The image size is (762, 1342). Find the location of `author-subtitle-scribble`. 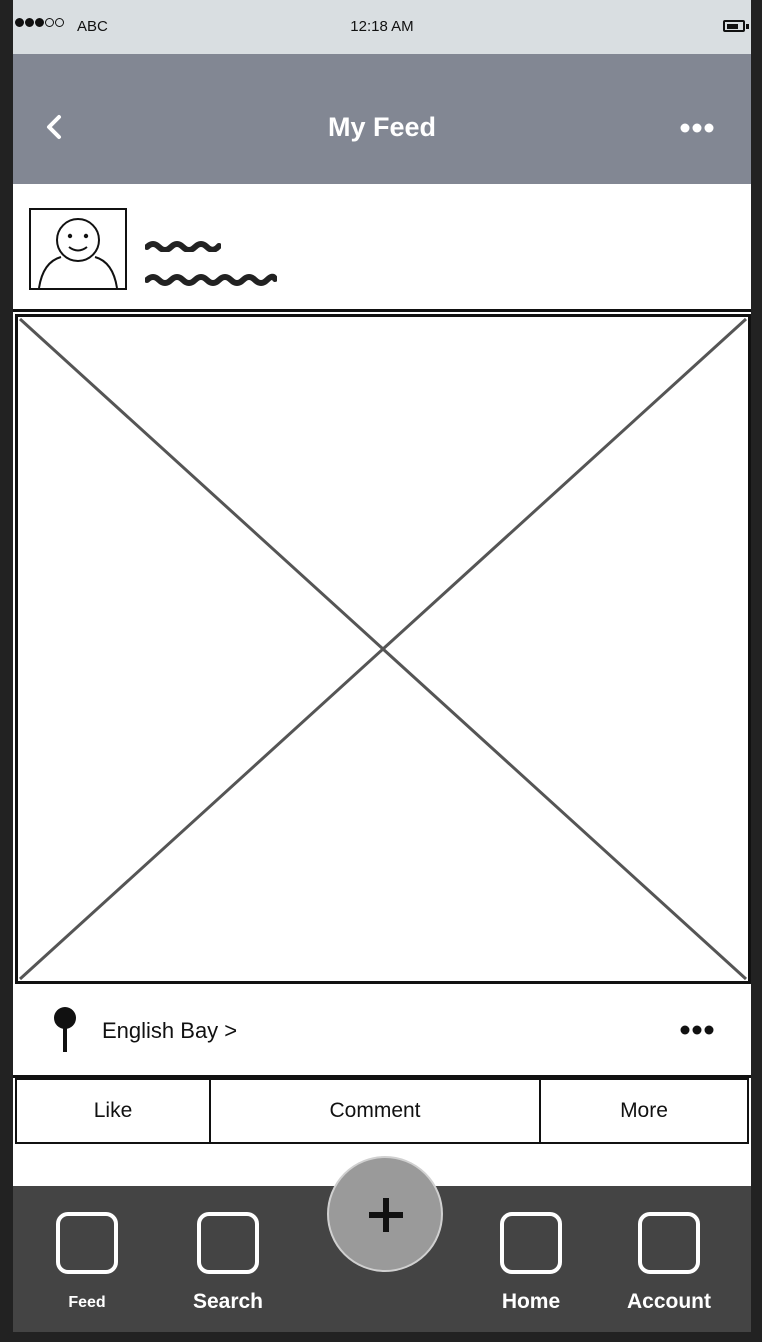

author-subtitle-scribble is located at coordinates (211, 279).